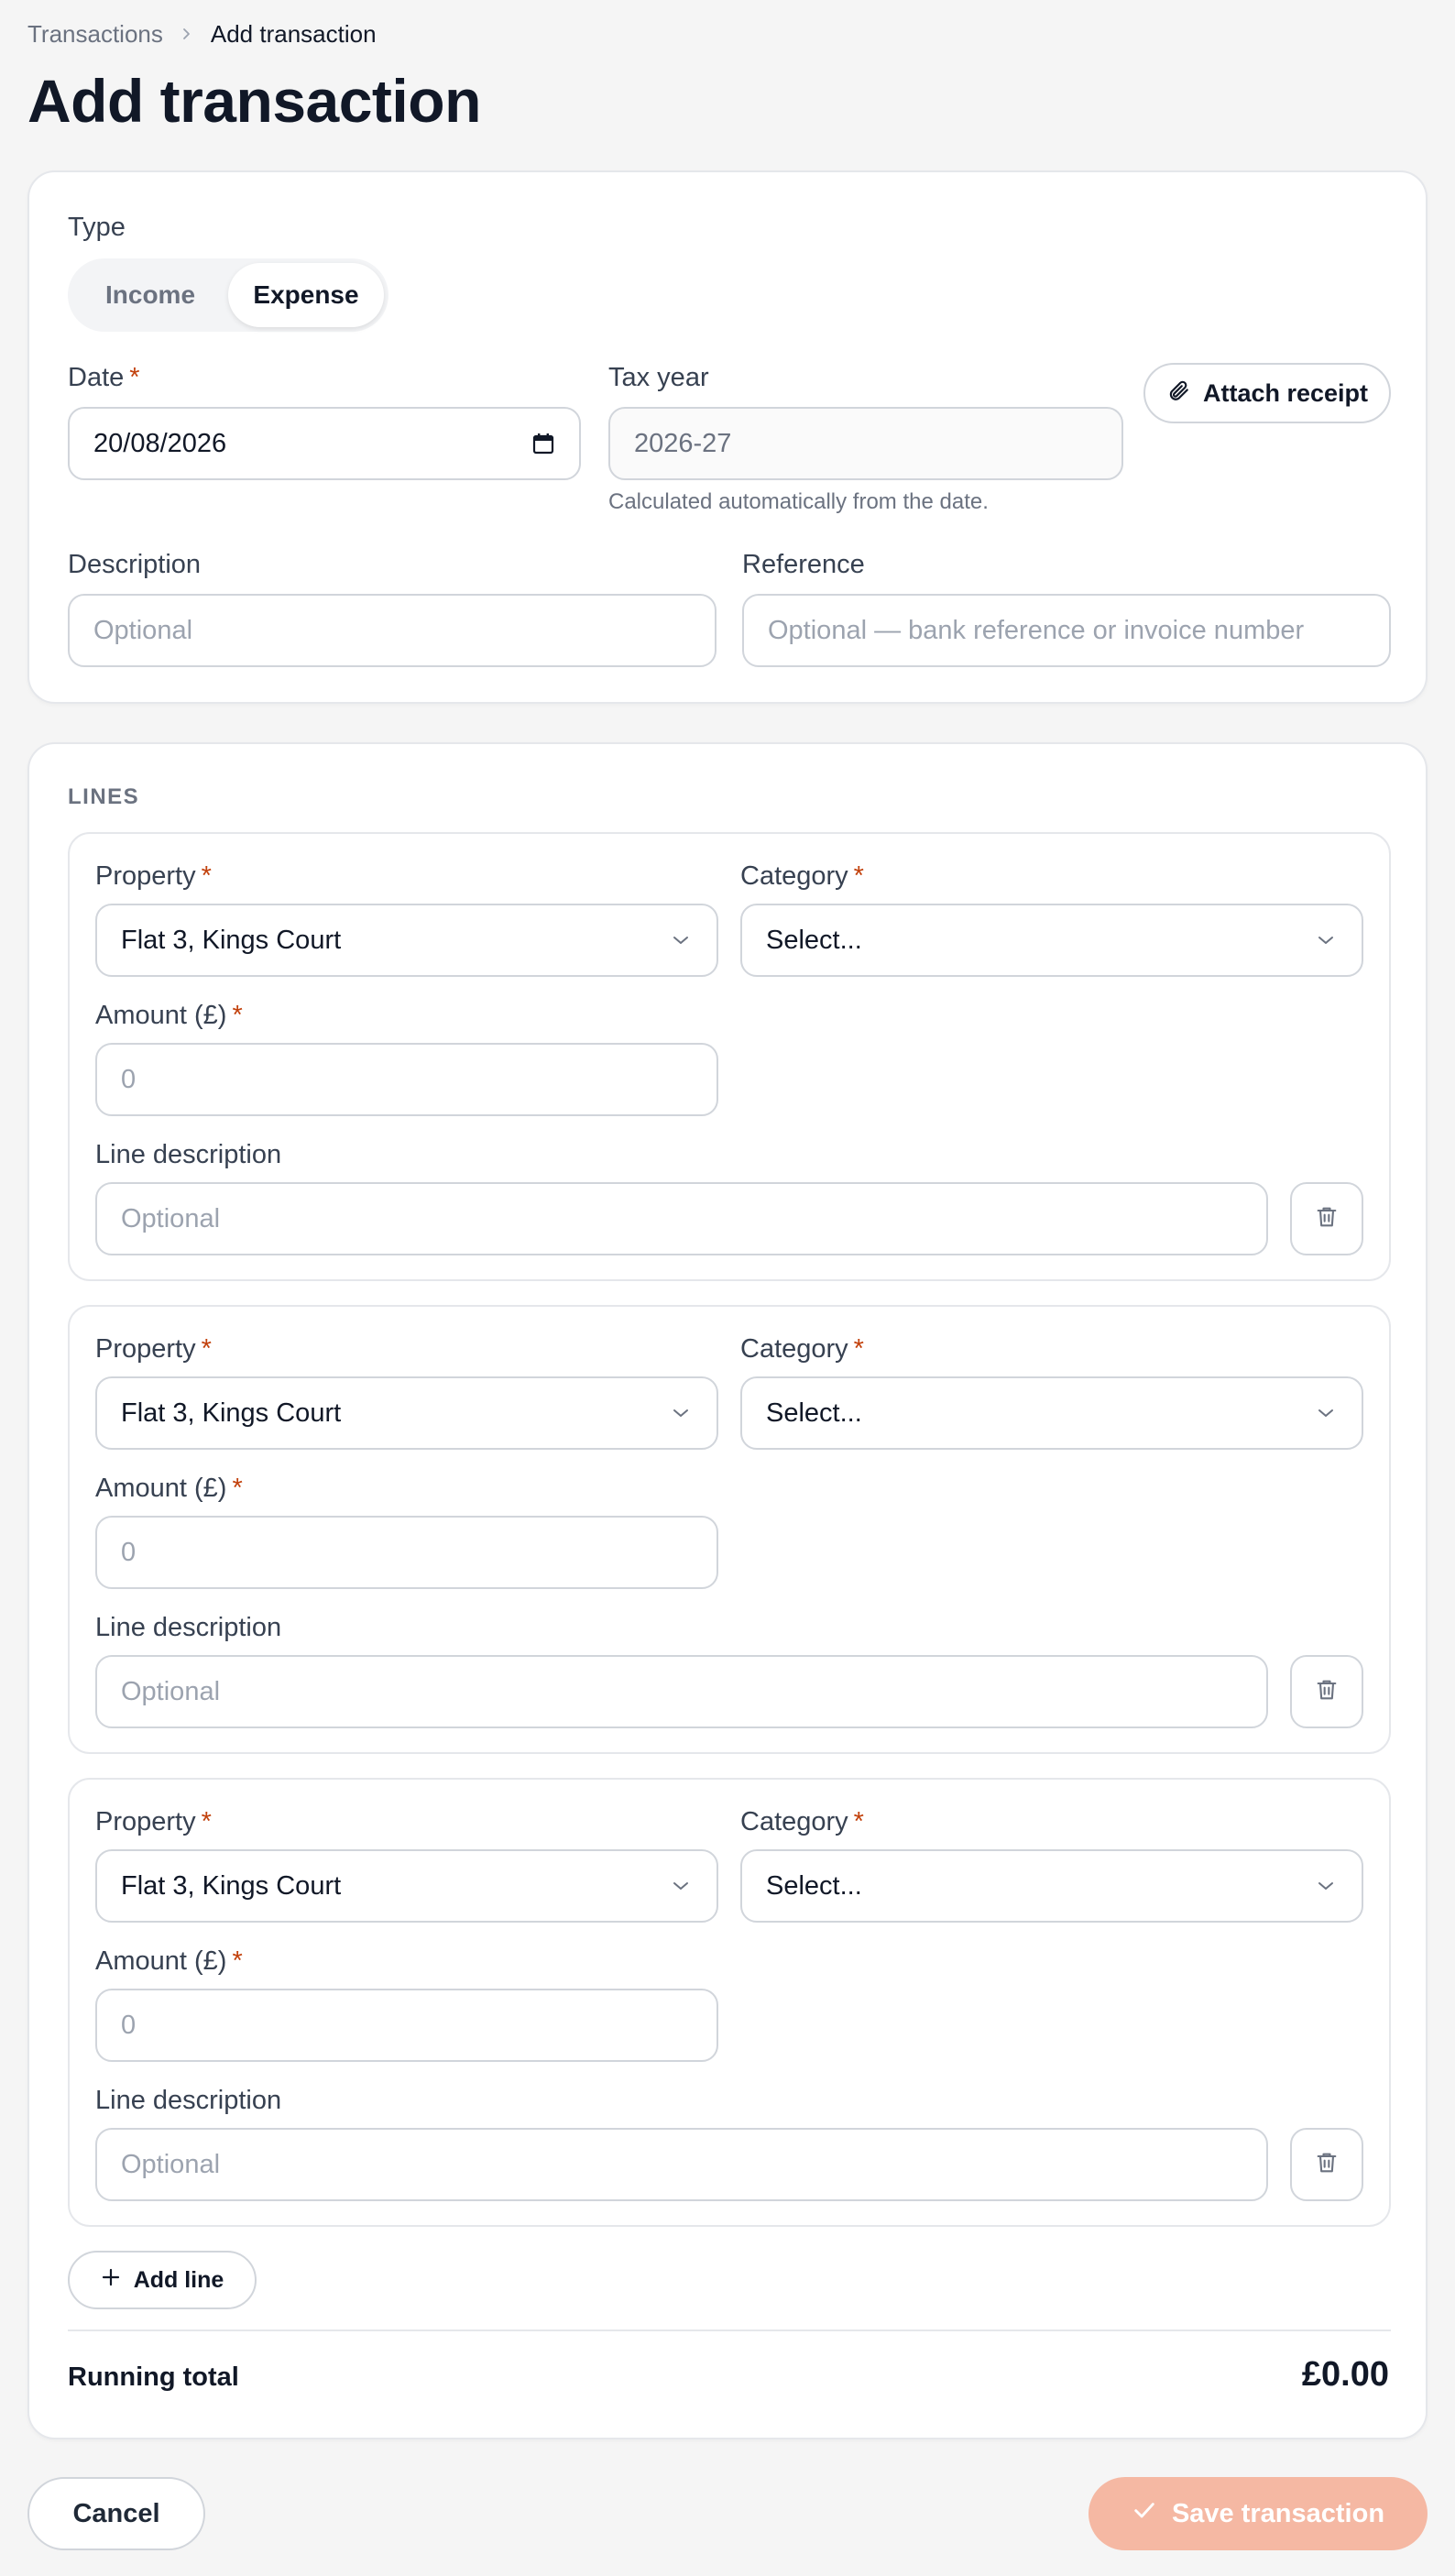  I want to click on description-input: Optional, so click(392, 630).